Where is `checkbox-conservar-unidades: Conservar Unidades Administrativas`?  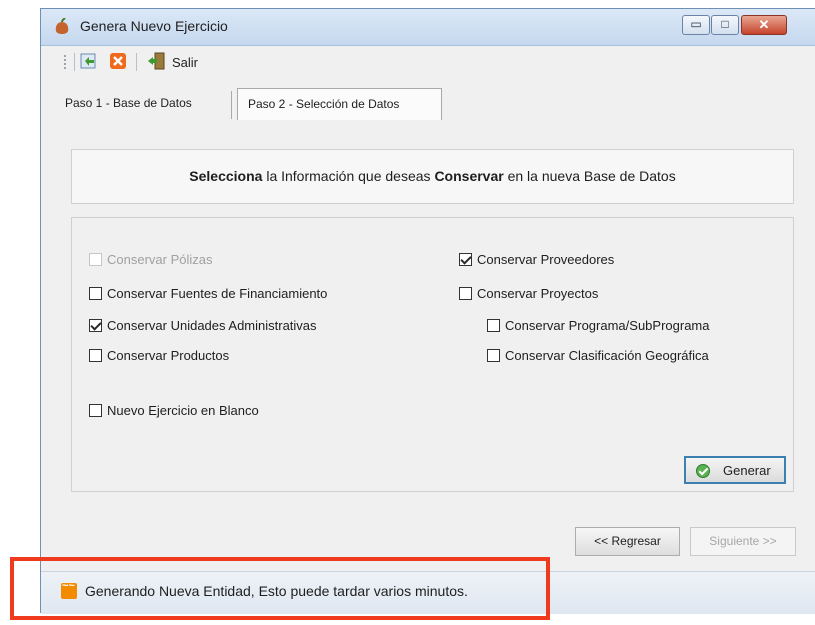
checkbox-conservar-unidades: Conservar Unidades Administrativas is located at coordinates (203, 325).